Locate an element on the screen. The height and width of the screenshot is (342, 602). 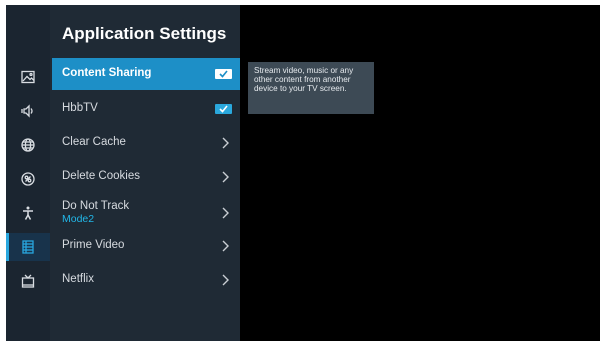
active-indicator is located at coordinates (7, 247).